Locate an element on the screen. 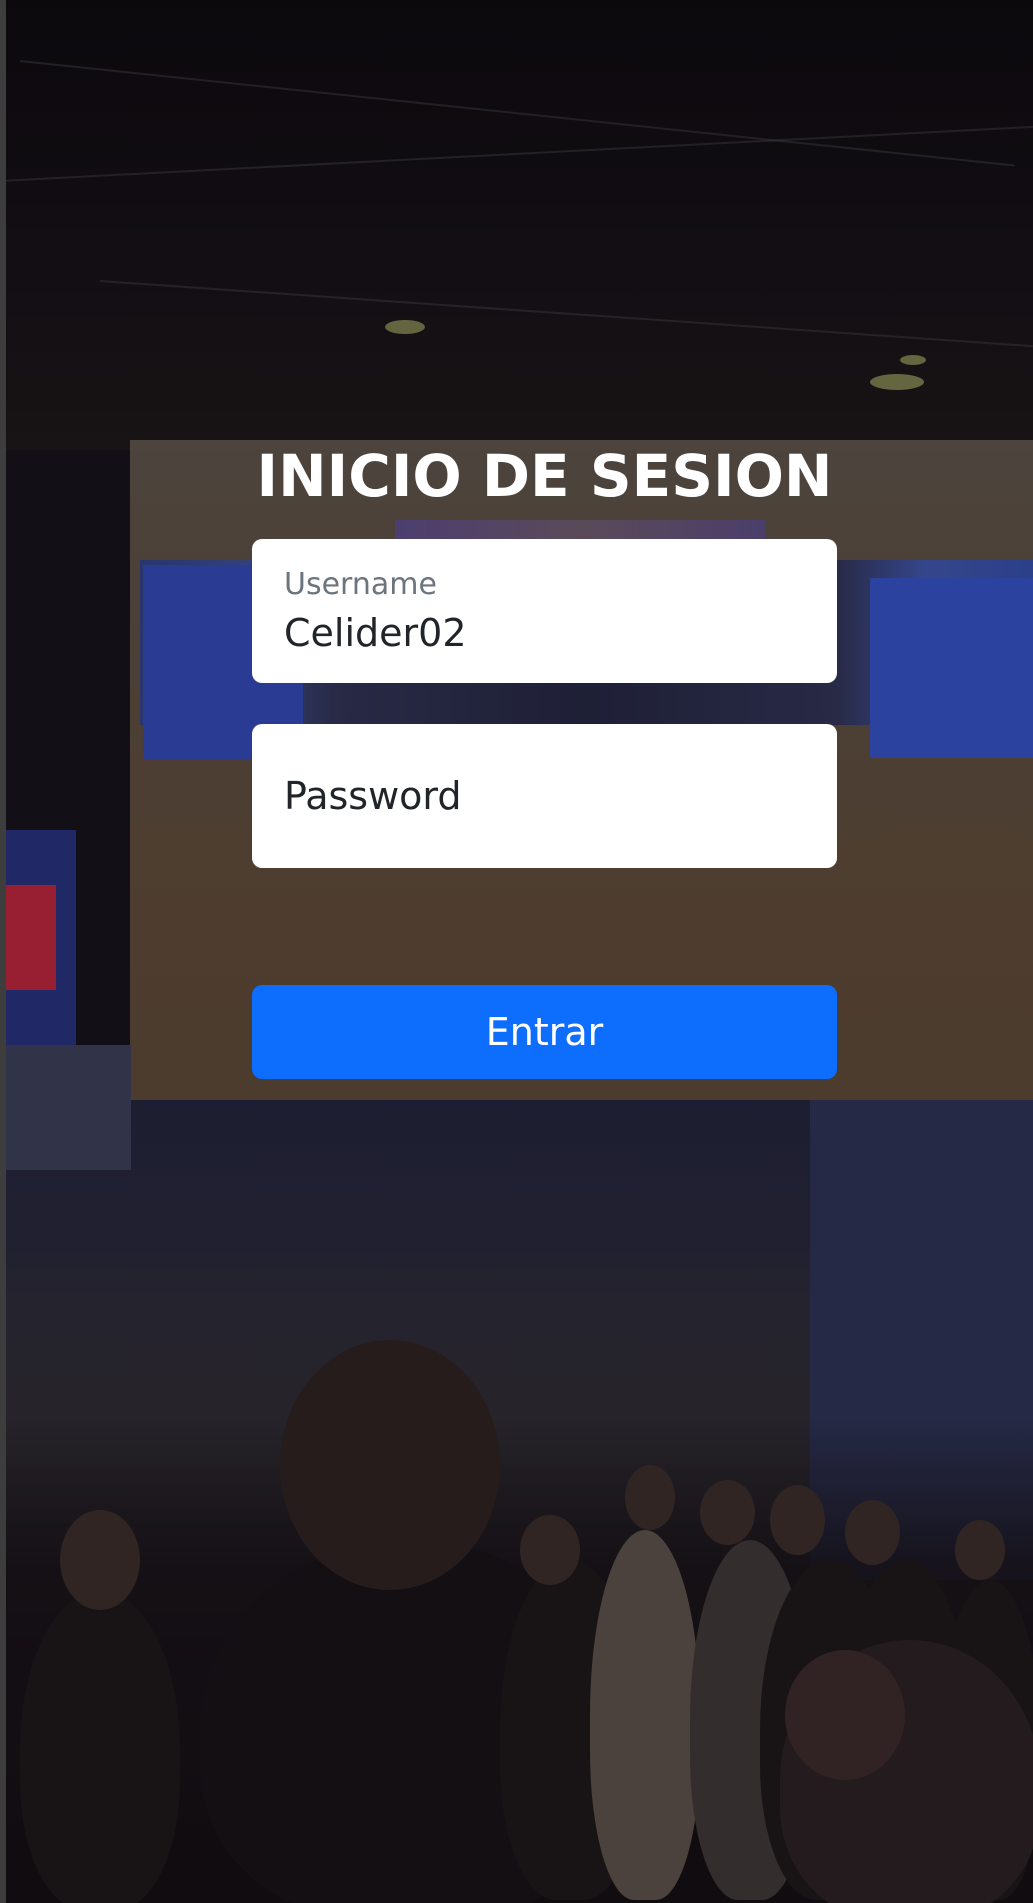 This screenshot has height=1903, width=1033. password-input is located at coordinates (544, 796).